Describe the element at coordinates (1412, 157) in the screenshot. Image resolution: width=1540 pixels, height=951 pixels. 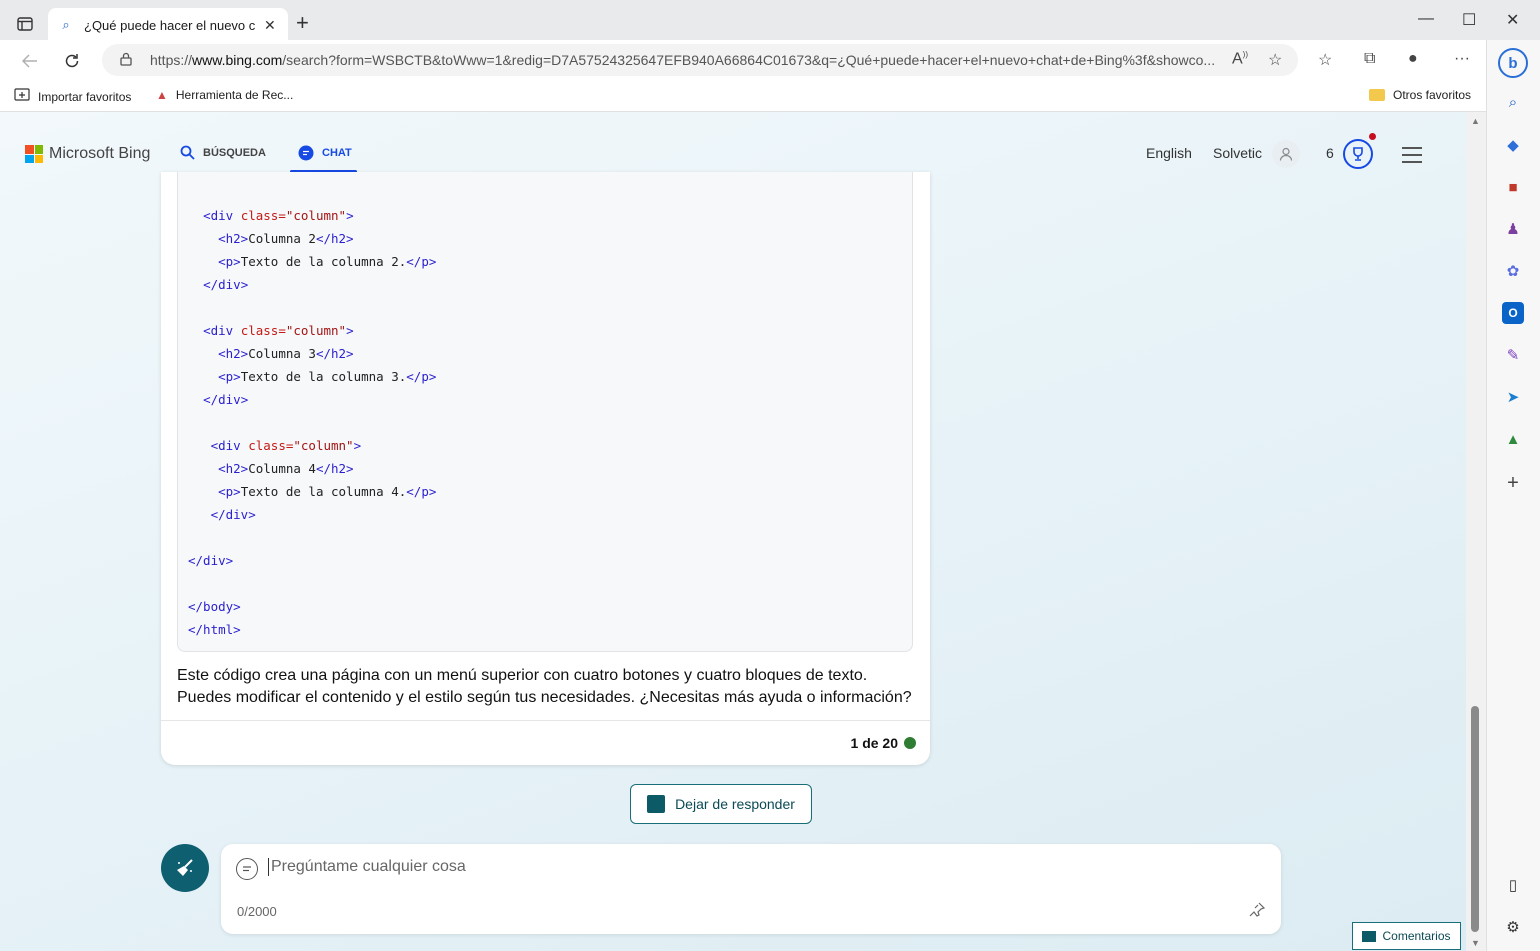
I see `hamburger-menu-icon` at that location.